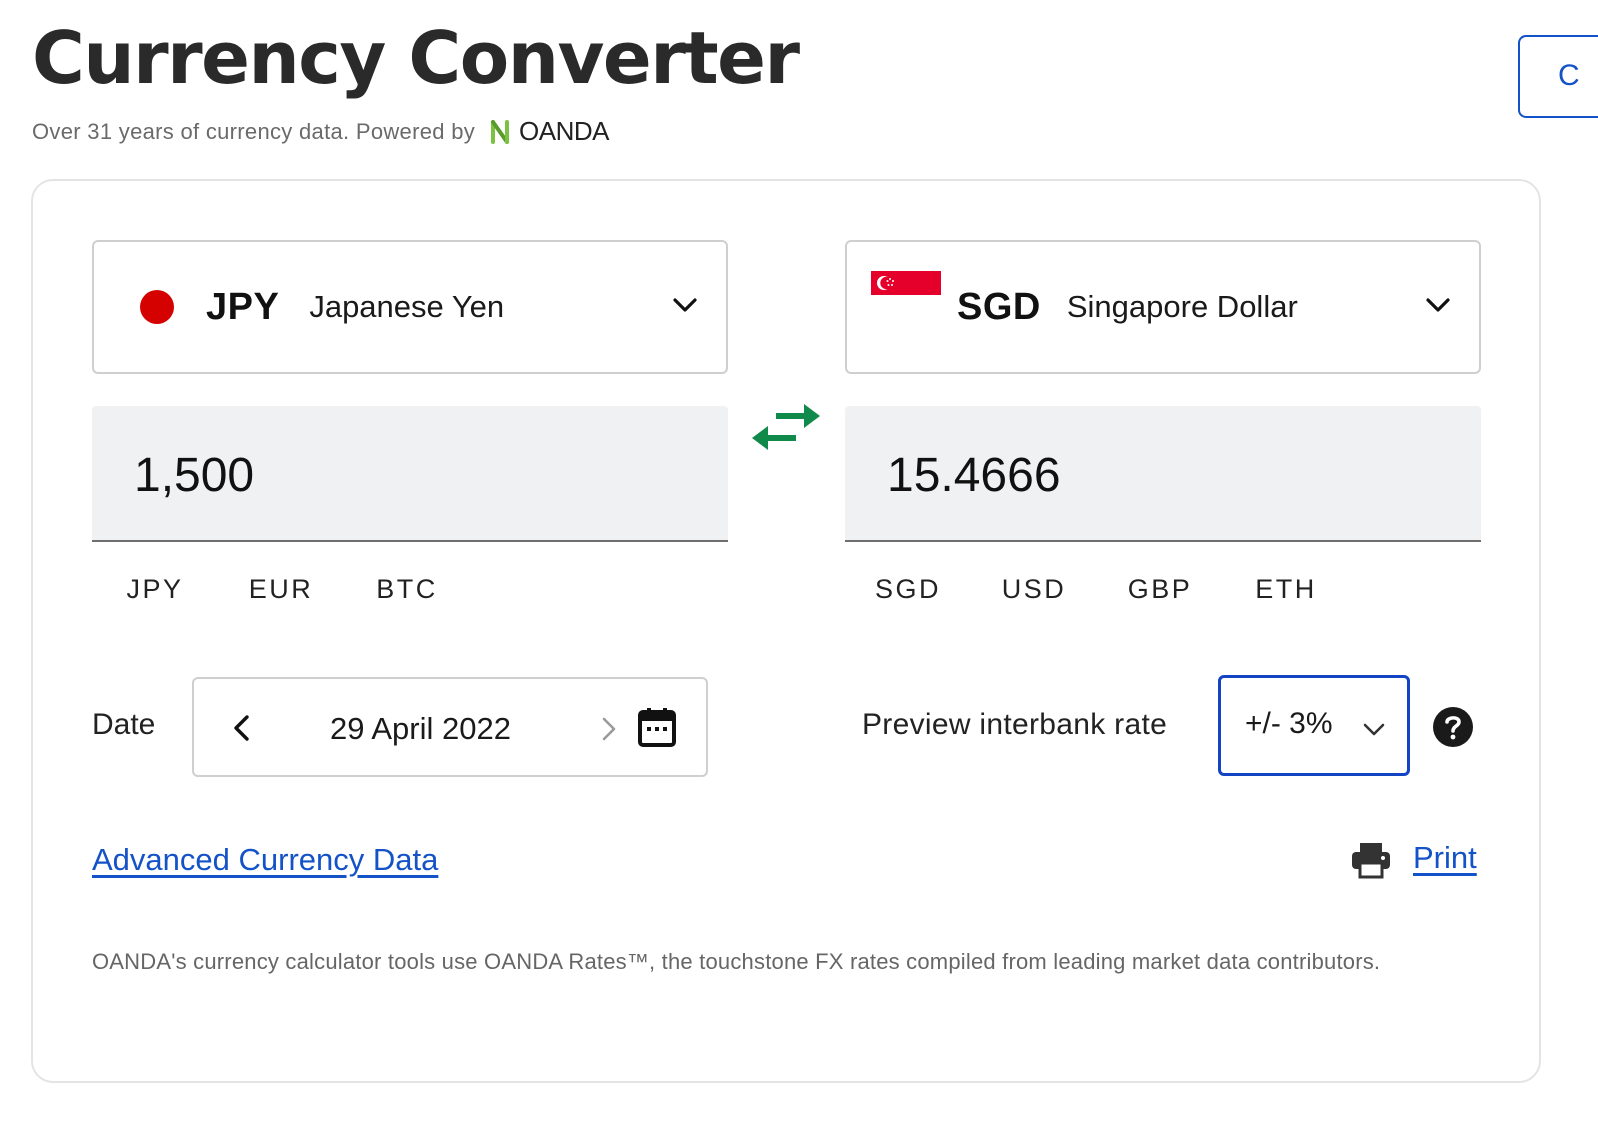  Describe the element at coordinates (243, 306) in the screenshot. I see `from-currency-code: JPY` at that location.